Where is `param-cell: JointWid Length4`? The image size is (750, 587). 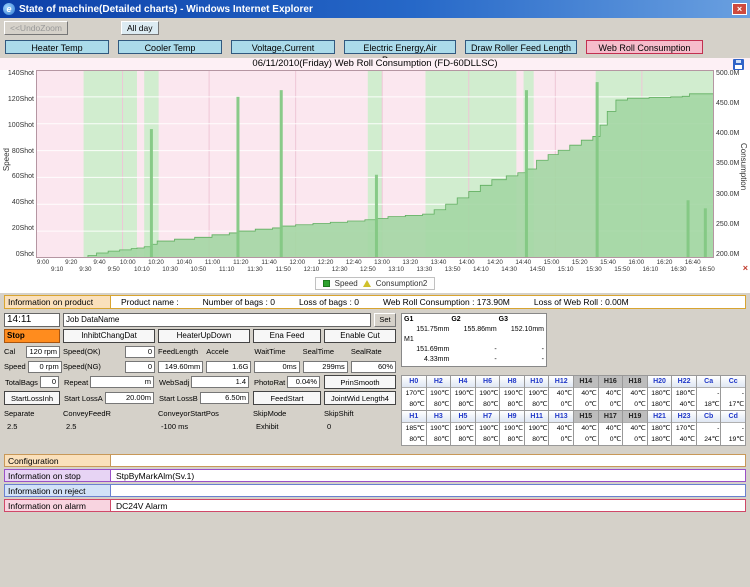 param-cell: JointWid Length4 is located at coordinates (360, 398).